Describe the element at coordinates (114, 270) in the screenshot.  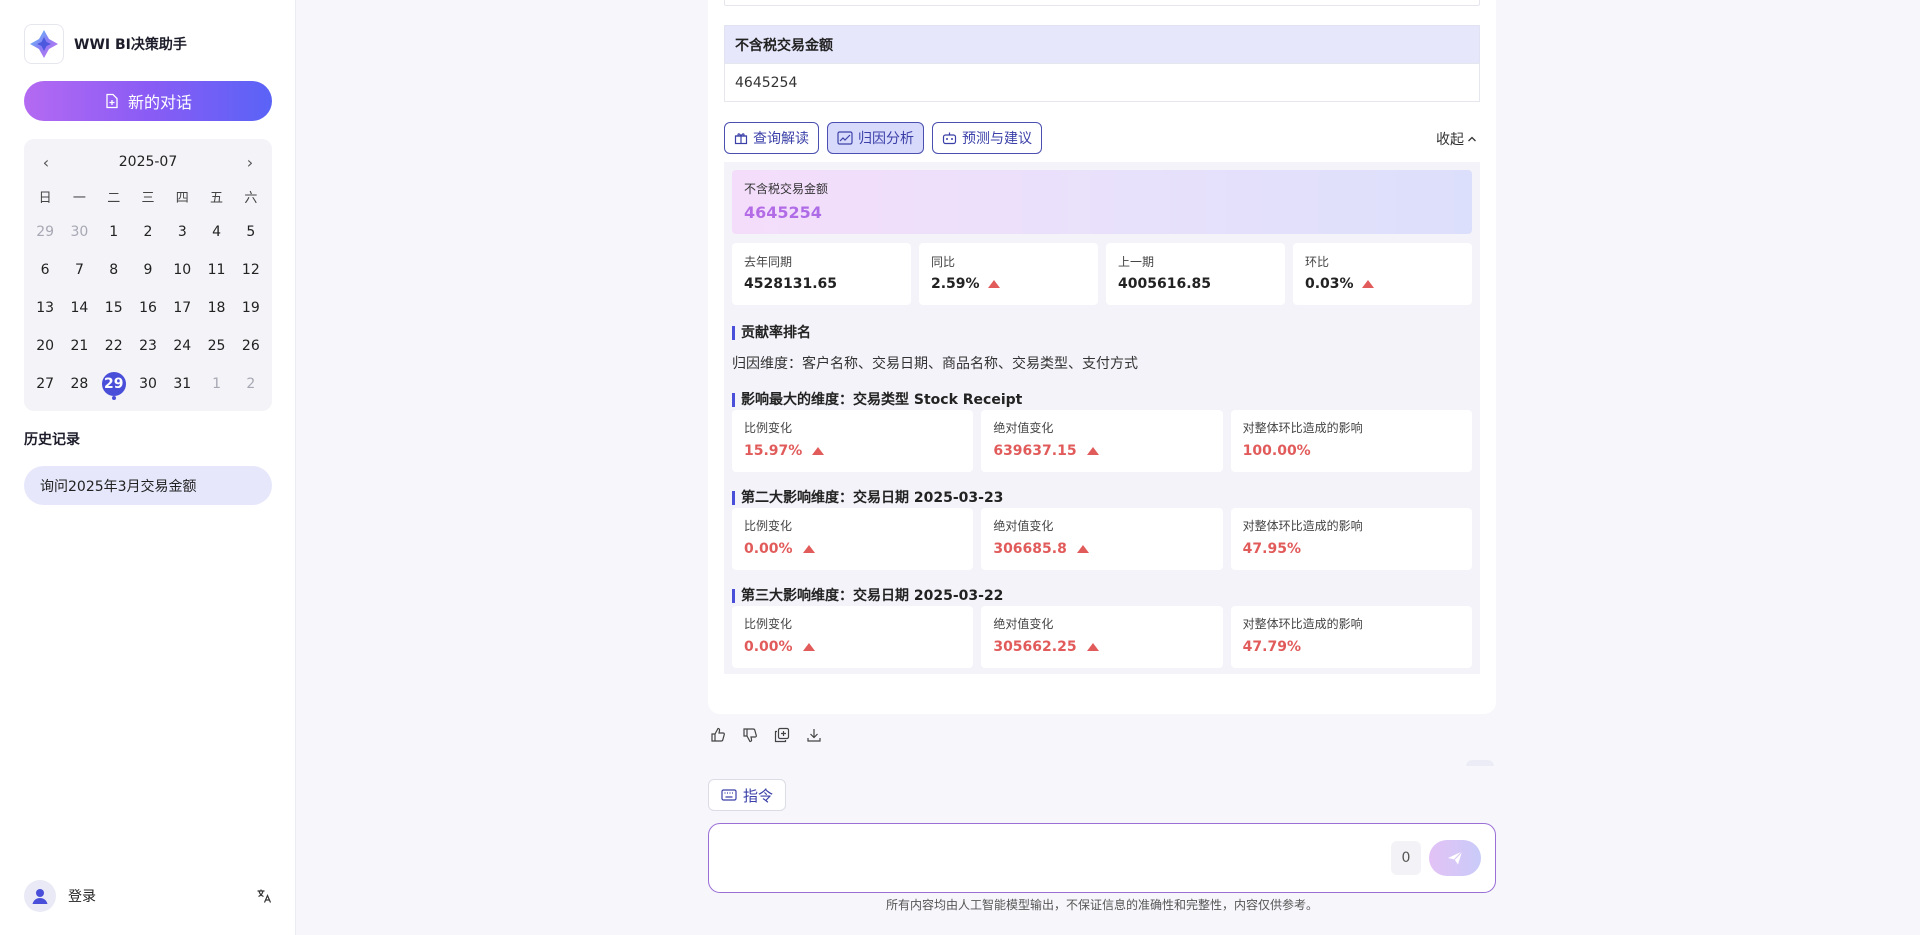
I see `calendar-day: 8` at that location.